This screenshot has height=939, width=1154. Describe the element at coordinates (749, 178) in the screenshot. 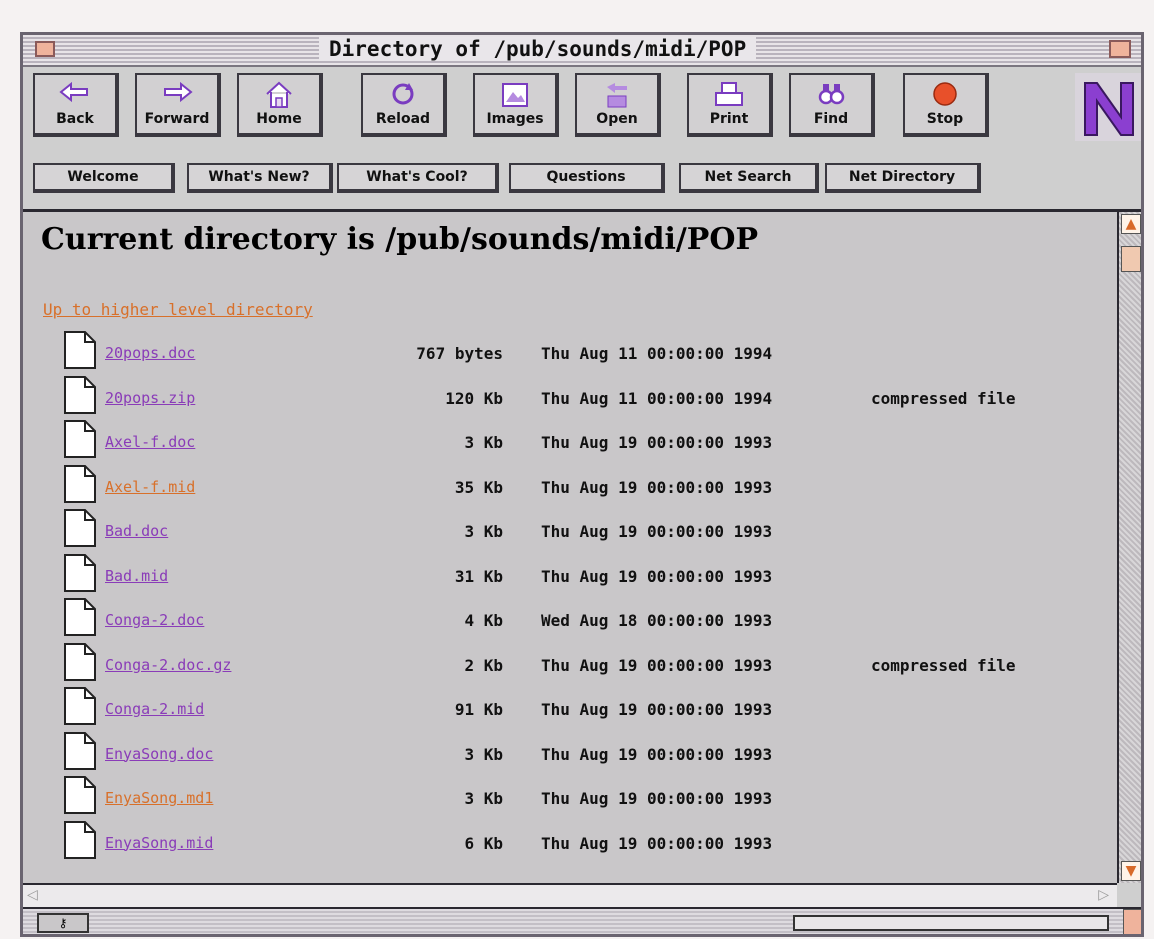

I see `net-search-button: Net Search` at that location.